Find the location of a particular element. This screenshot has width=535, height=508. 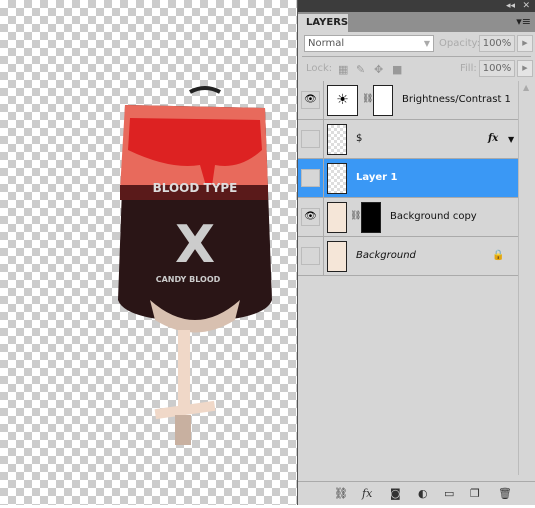

fill-slider-button: ▶ is located at coordinates (525, 68).